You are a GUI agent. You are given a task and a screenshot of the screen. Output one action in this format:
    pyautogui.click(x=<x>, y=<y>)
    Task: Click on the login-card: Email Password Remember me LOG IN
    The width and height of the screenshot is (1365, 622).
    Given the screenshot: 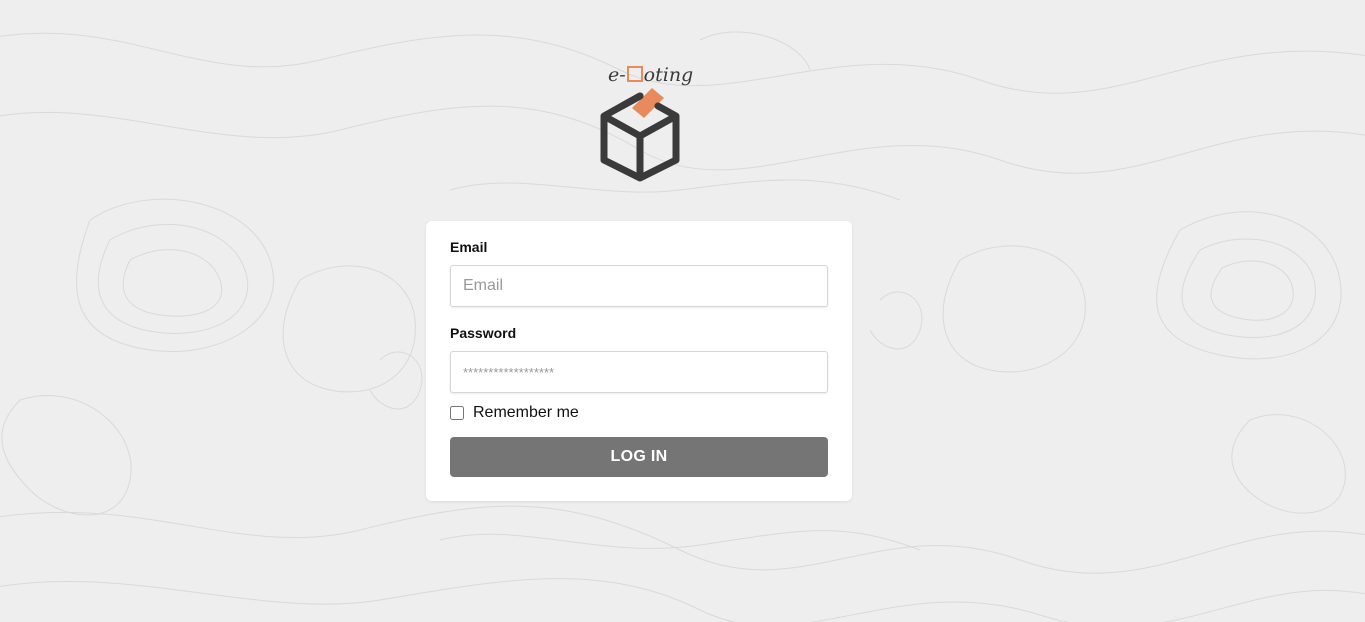 What is the action you would take?
    pyautogui.click(x=639, y=361)
    